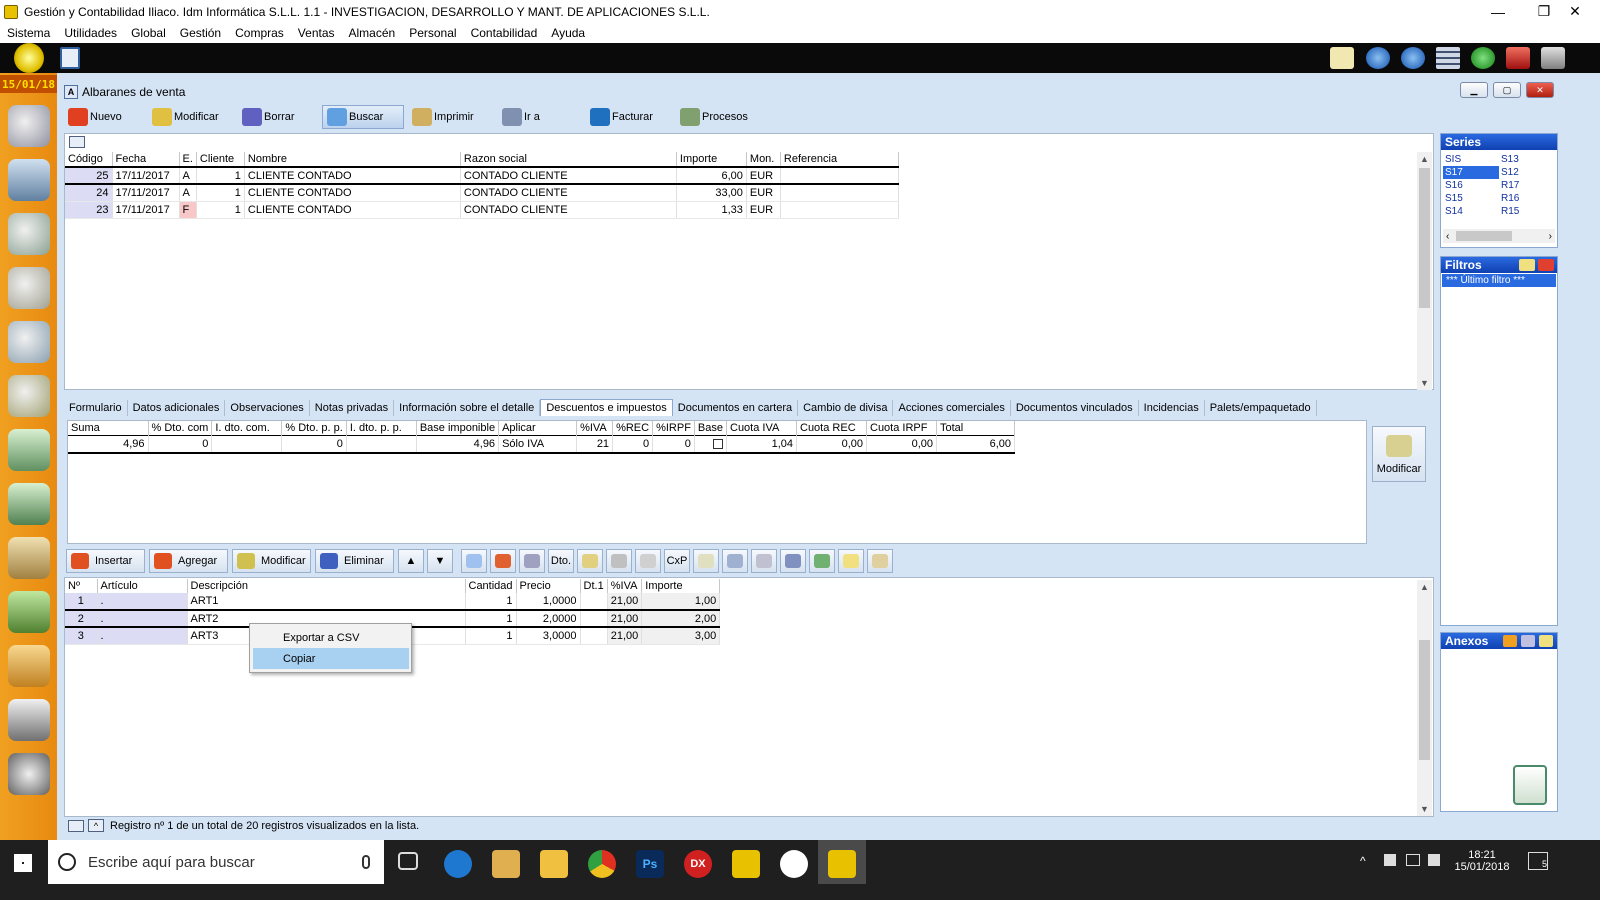 This screenshot has height=900, width=1600. What do you see at coordinates (76, 825) in the screenshot?
I see `status-options-icon` at bounding box center [76, 825].